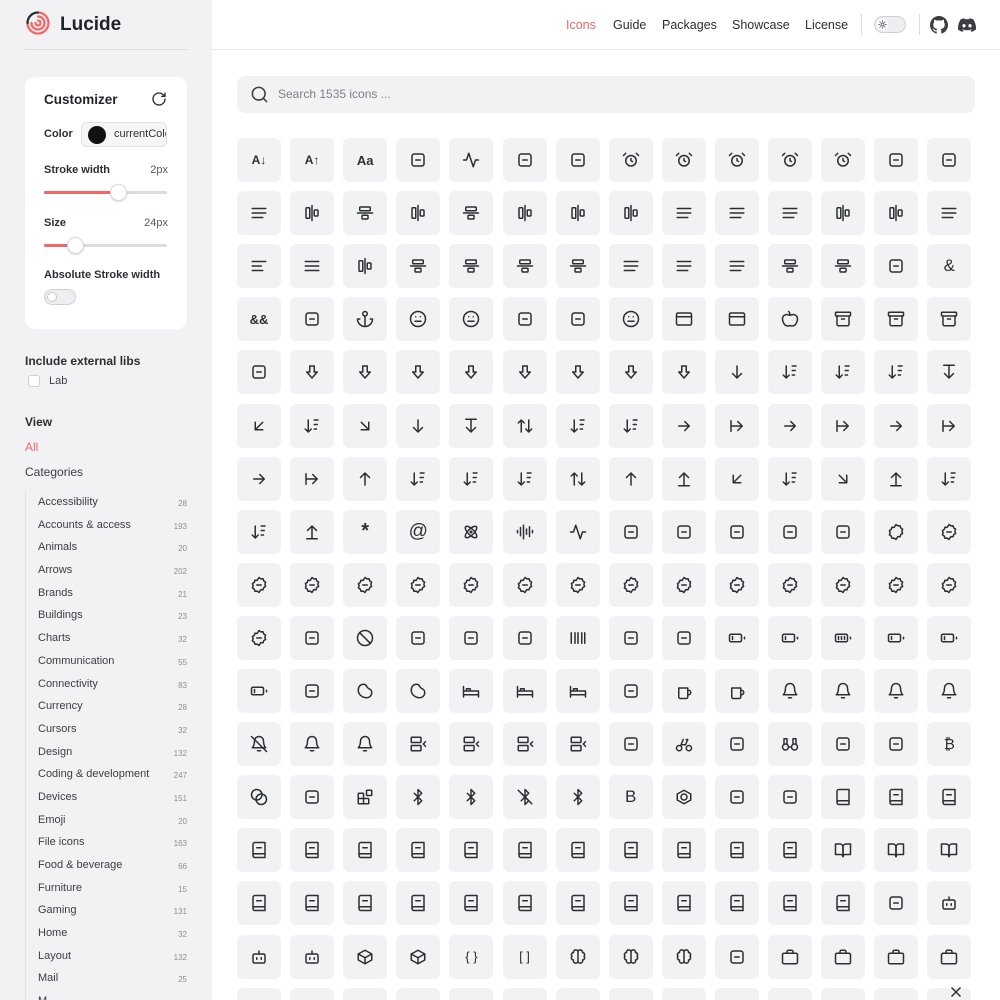 This screenshot has width=1000, height=1000. I want to click on battery-full-icon, so click(843, 637).